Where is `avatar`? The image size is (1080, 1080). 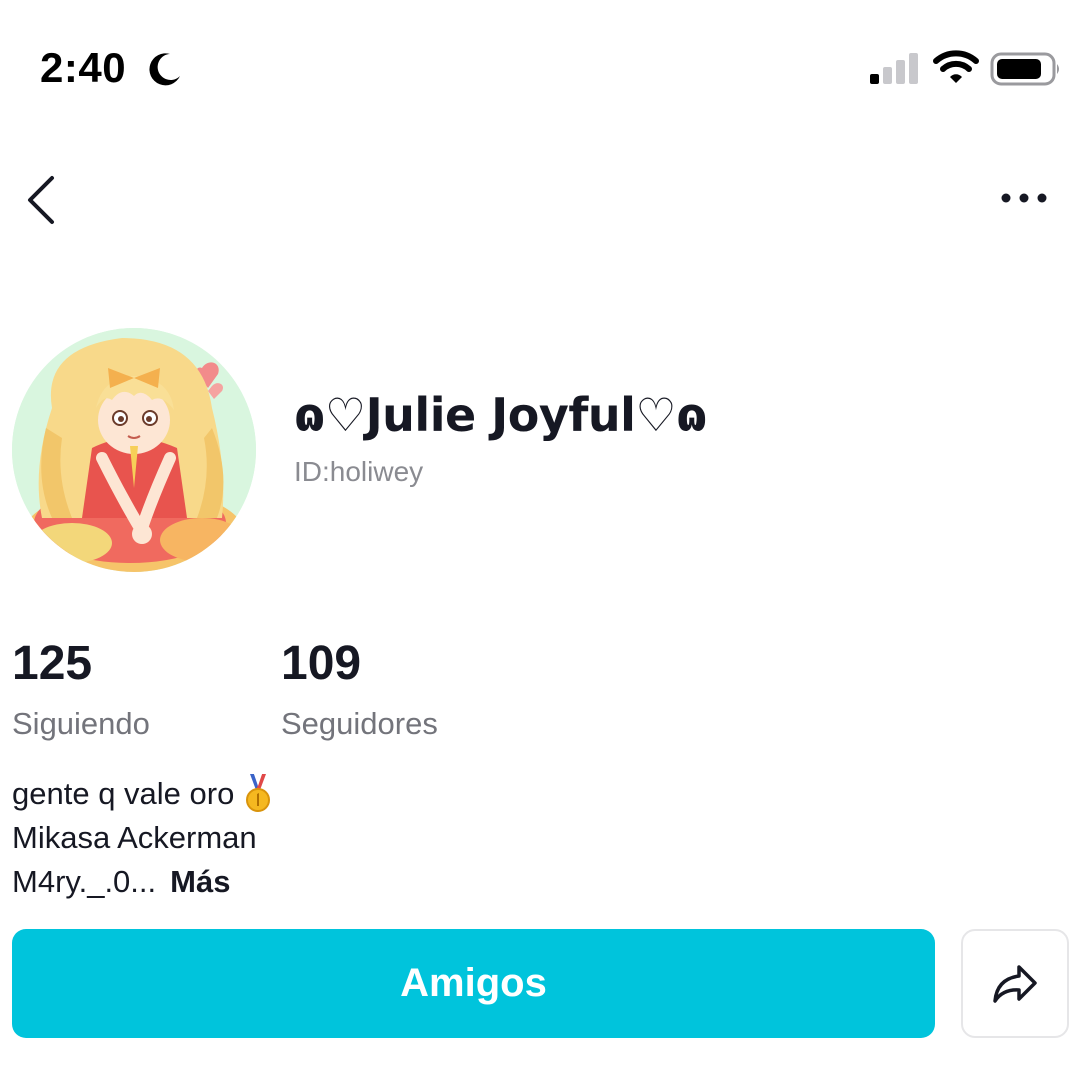 avatar is located at coordinates (134, 450).